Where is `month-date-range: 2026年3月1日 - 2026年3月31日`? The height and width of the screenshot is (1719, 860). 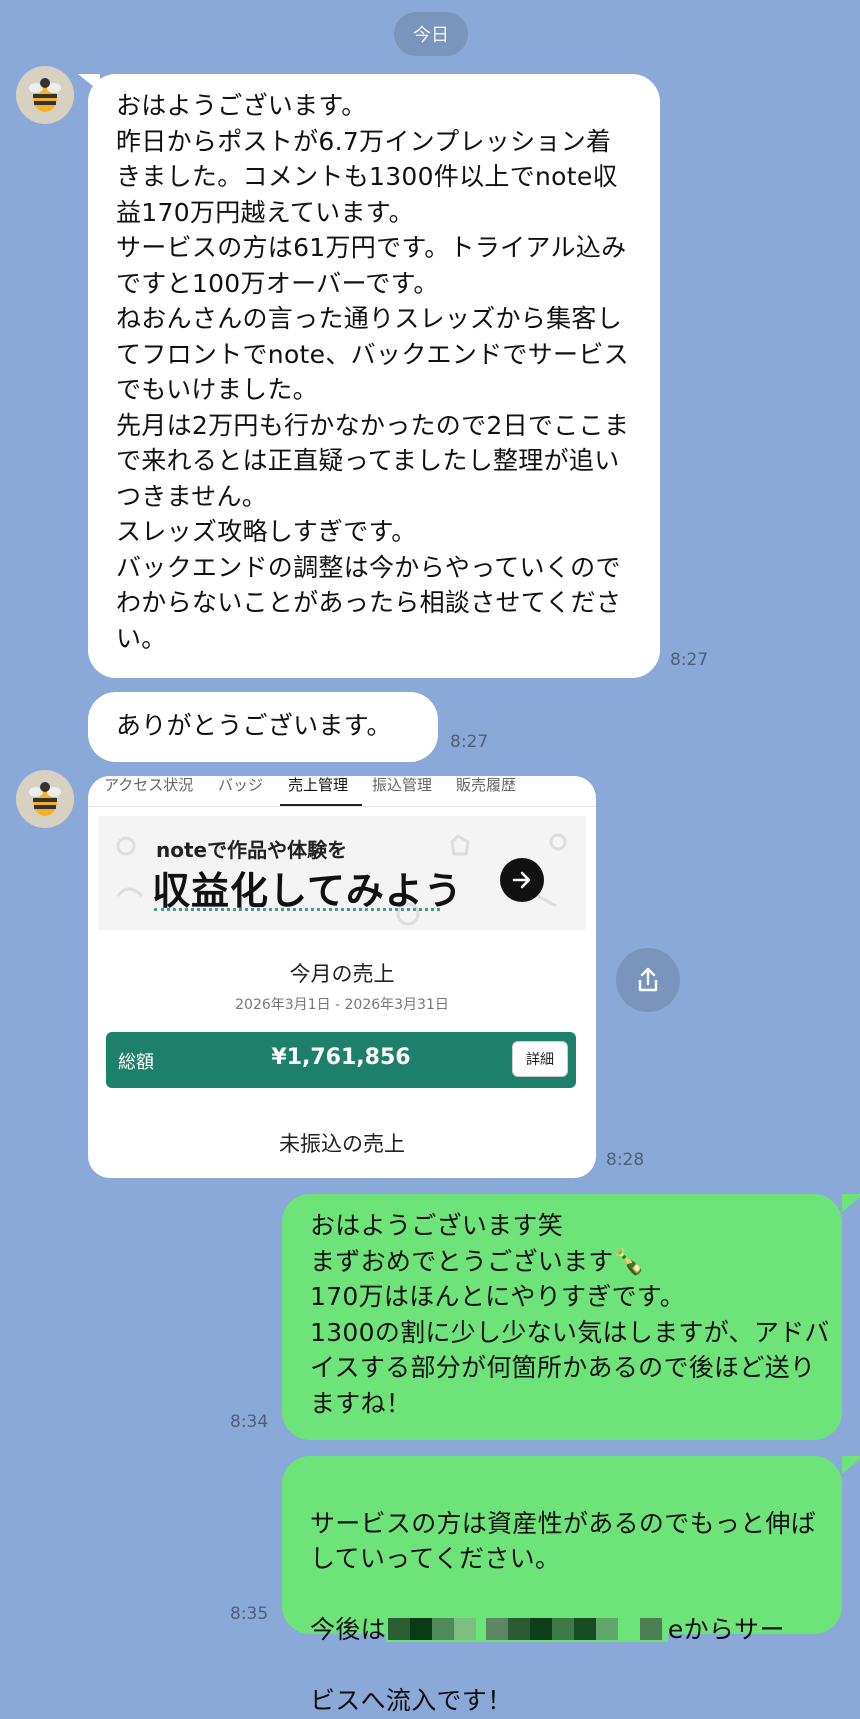
month-date-range: 2026年3月1日 - 2026年3月31日 is located at coordinates (342, 1005).